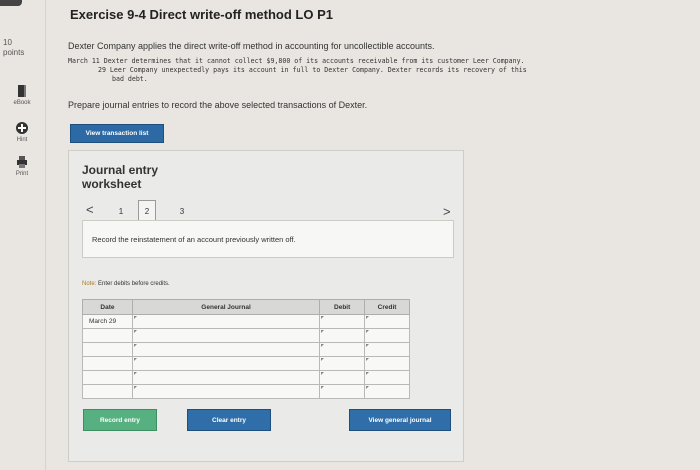  Describe the element at coordinates (229, 420) in the screenshot. I see `clear-entry-button: Clear entry` at that location.